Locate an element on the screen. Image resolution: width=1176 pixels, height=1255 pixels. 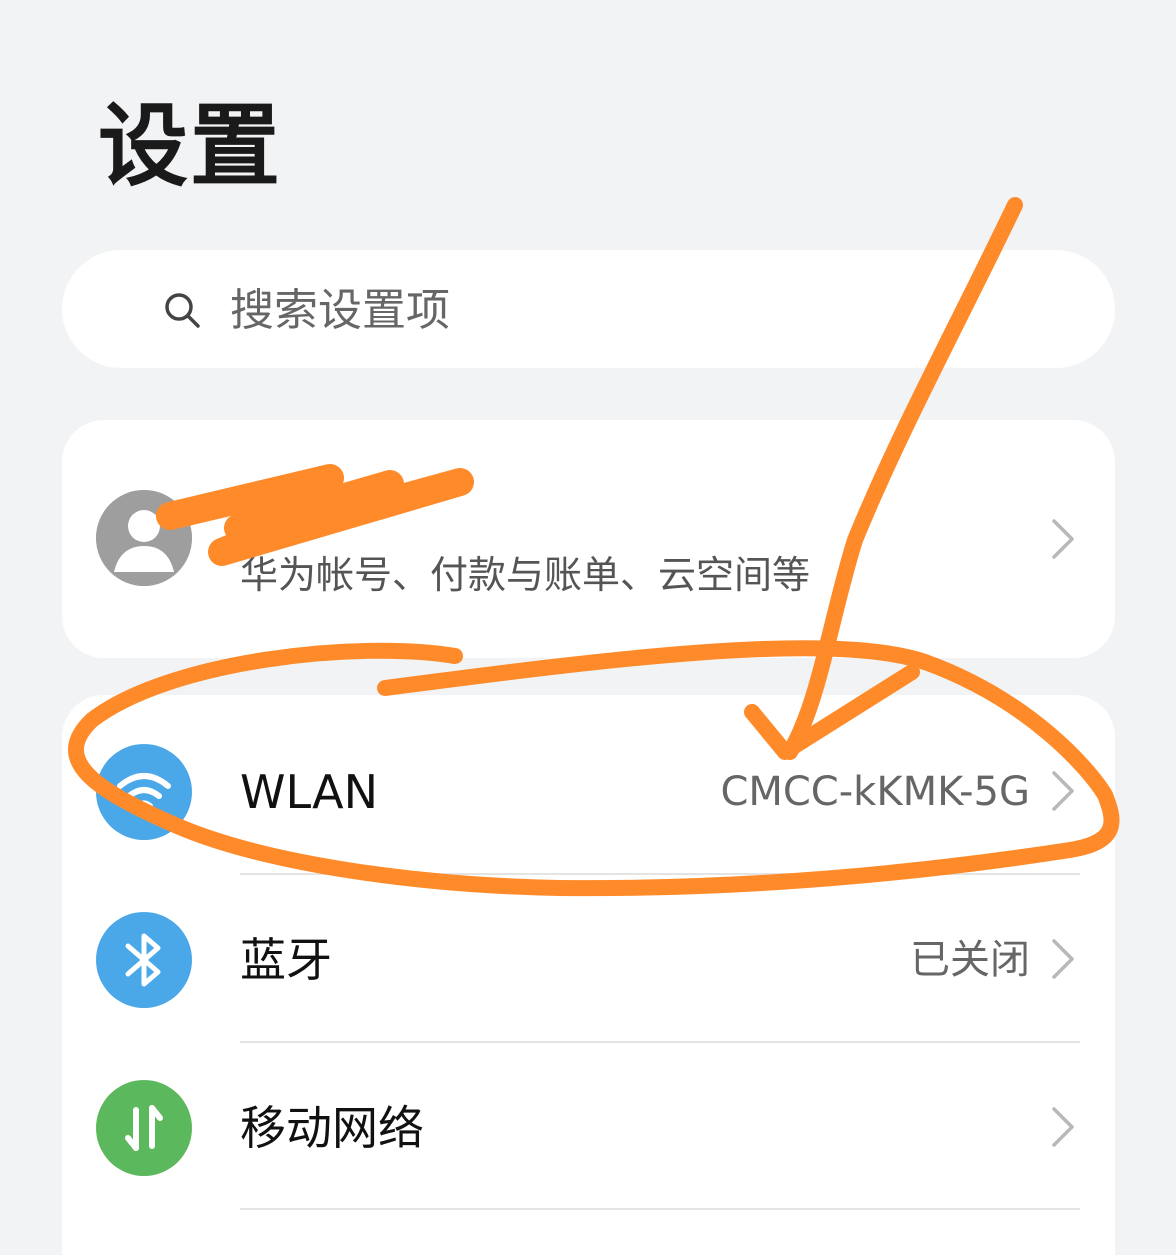
settings-row-mobile-network: 移动网络 is located at coordinates (588, 1128).